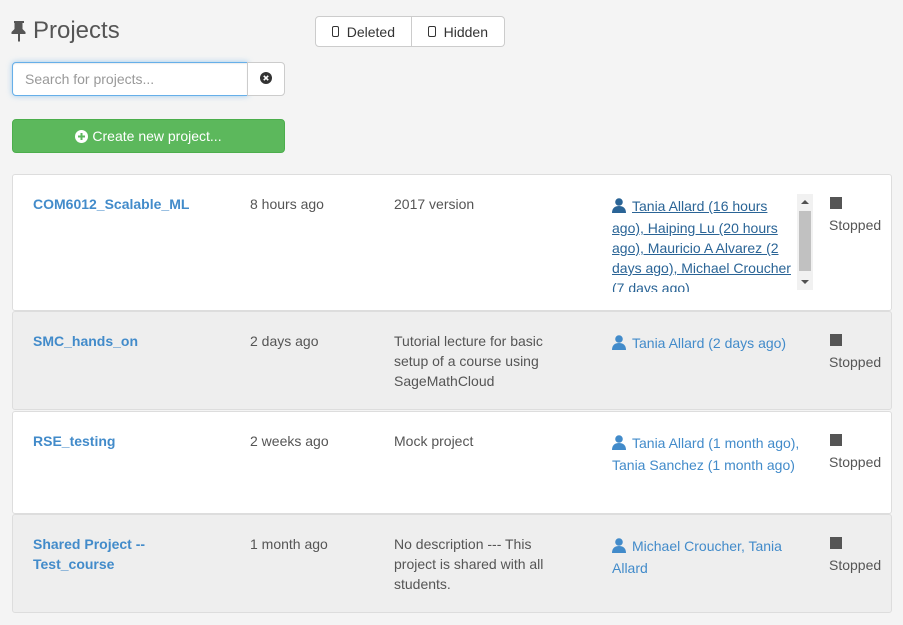 The height and width of the screenshot is (625, 903). I want to click on project-collaborators: Tania Allard (2 days ago), so click(706, 344).